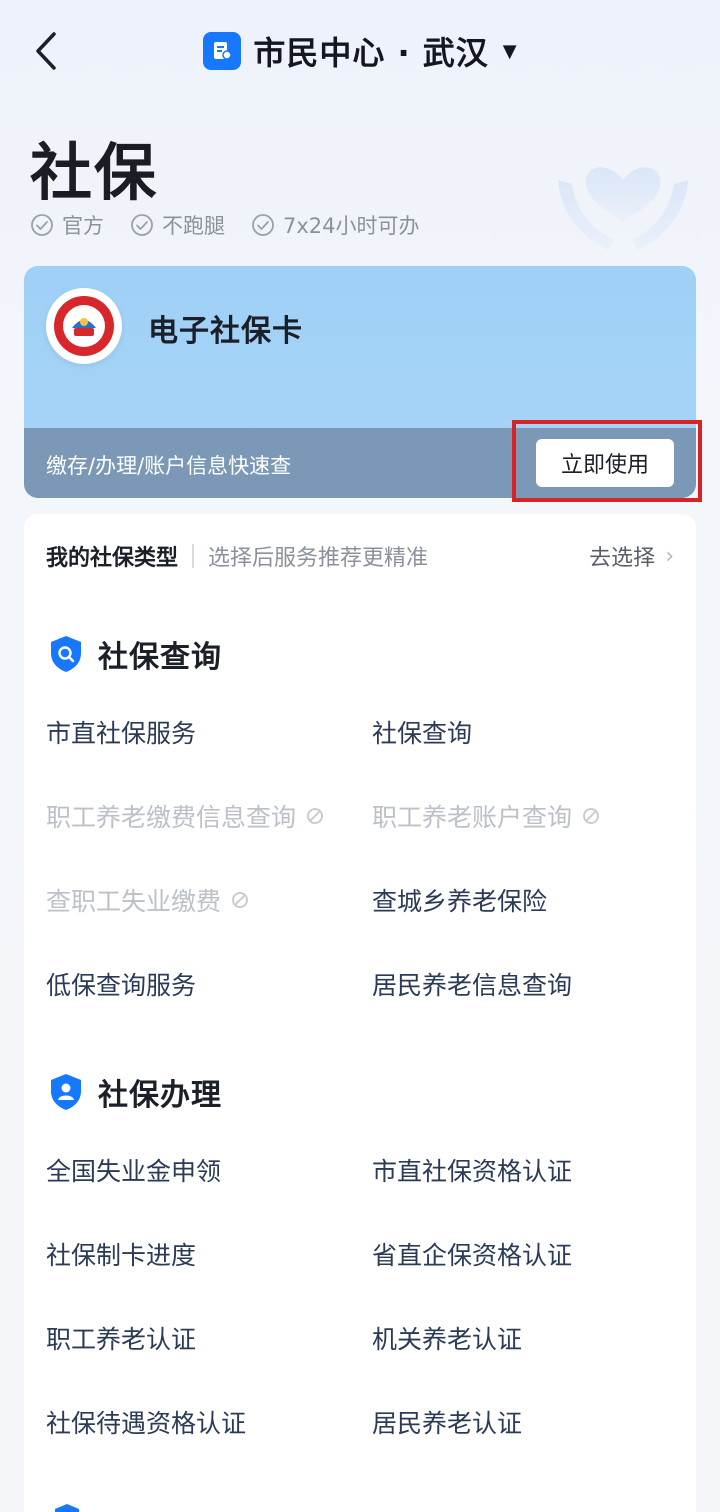  I want to click on city-selector: 市民中心 · 武汉 ▼, so click(360, 51).